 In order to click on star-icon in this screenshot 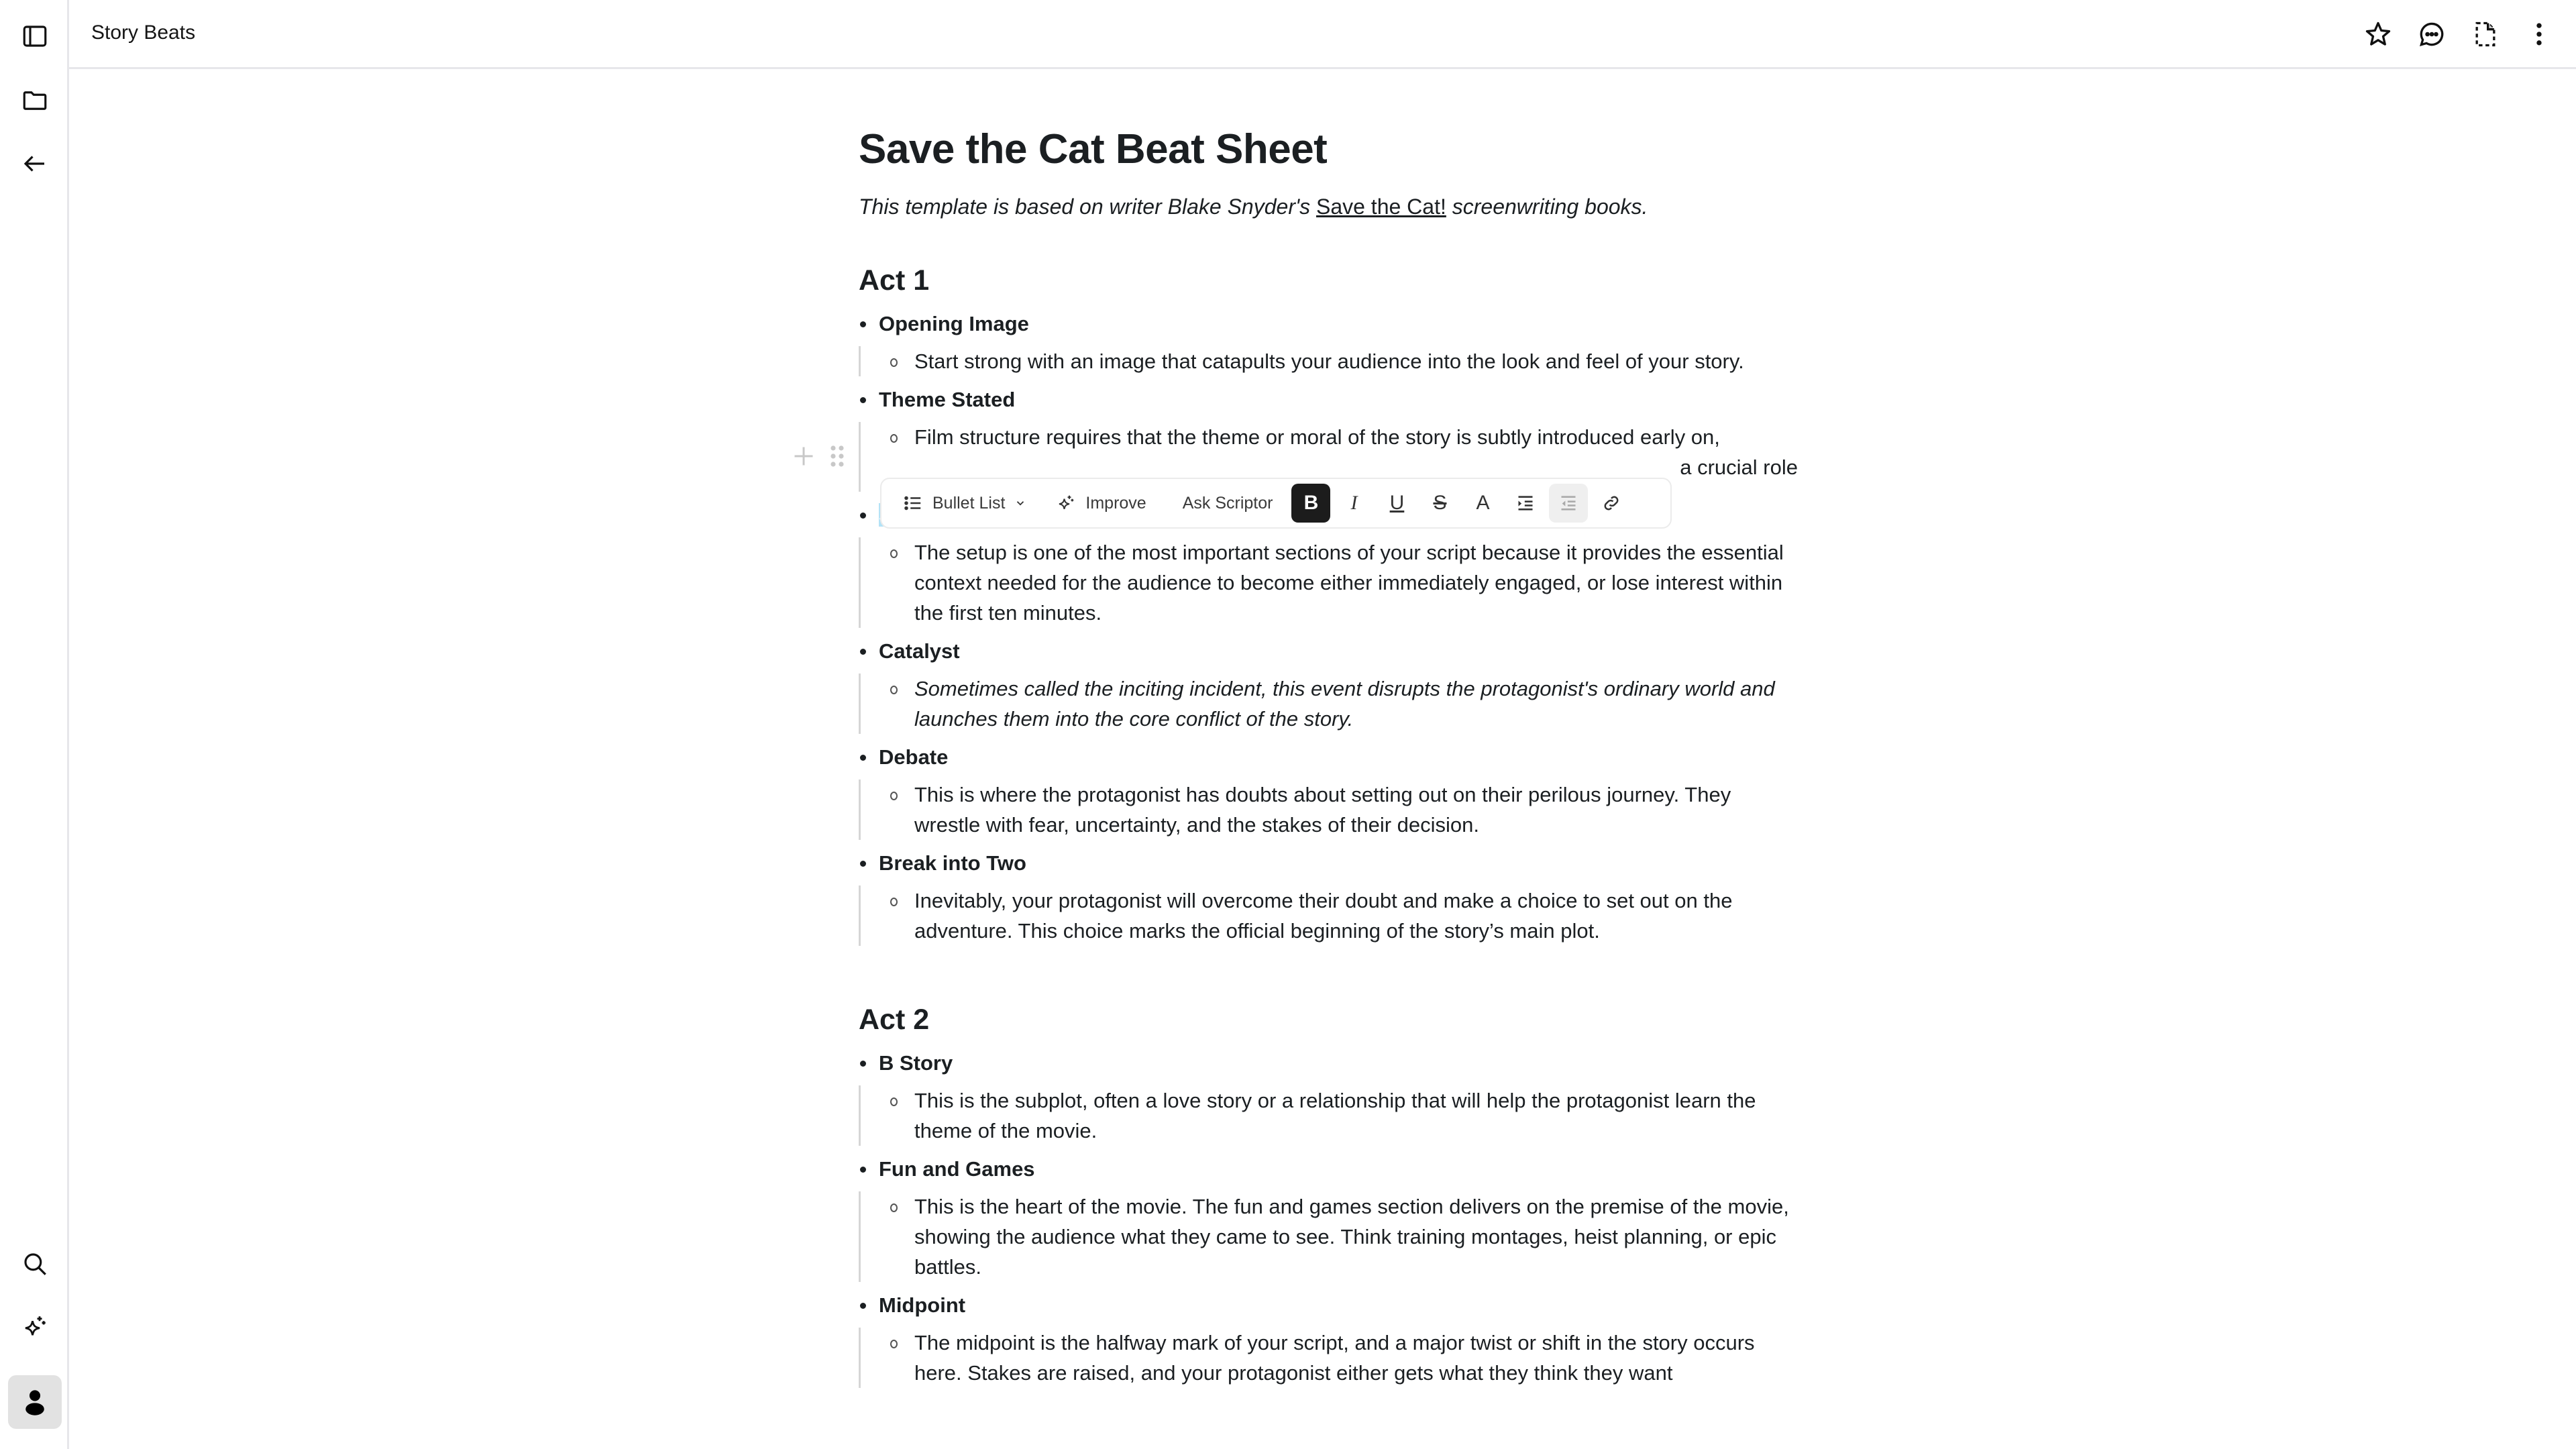, I will do `click(2378, 33)`.